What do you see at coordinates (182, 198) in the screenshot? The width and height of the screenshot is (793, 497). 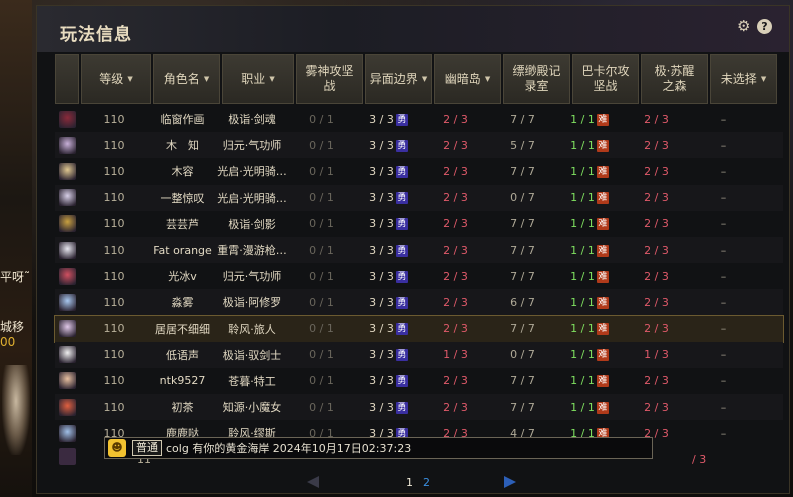 I see `character-name-cell-text: 一整惊叹` at bounding box center [182, 198].